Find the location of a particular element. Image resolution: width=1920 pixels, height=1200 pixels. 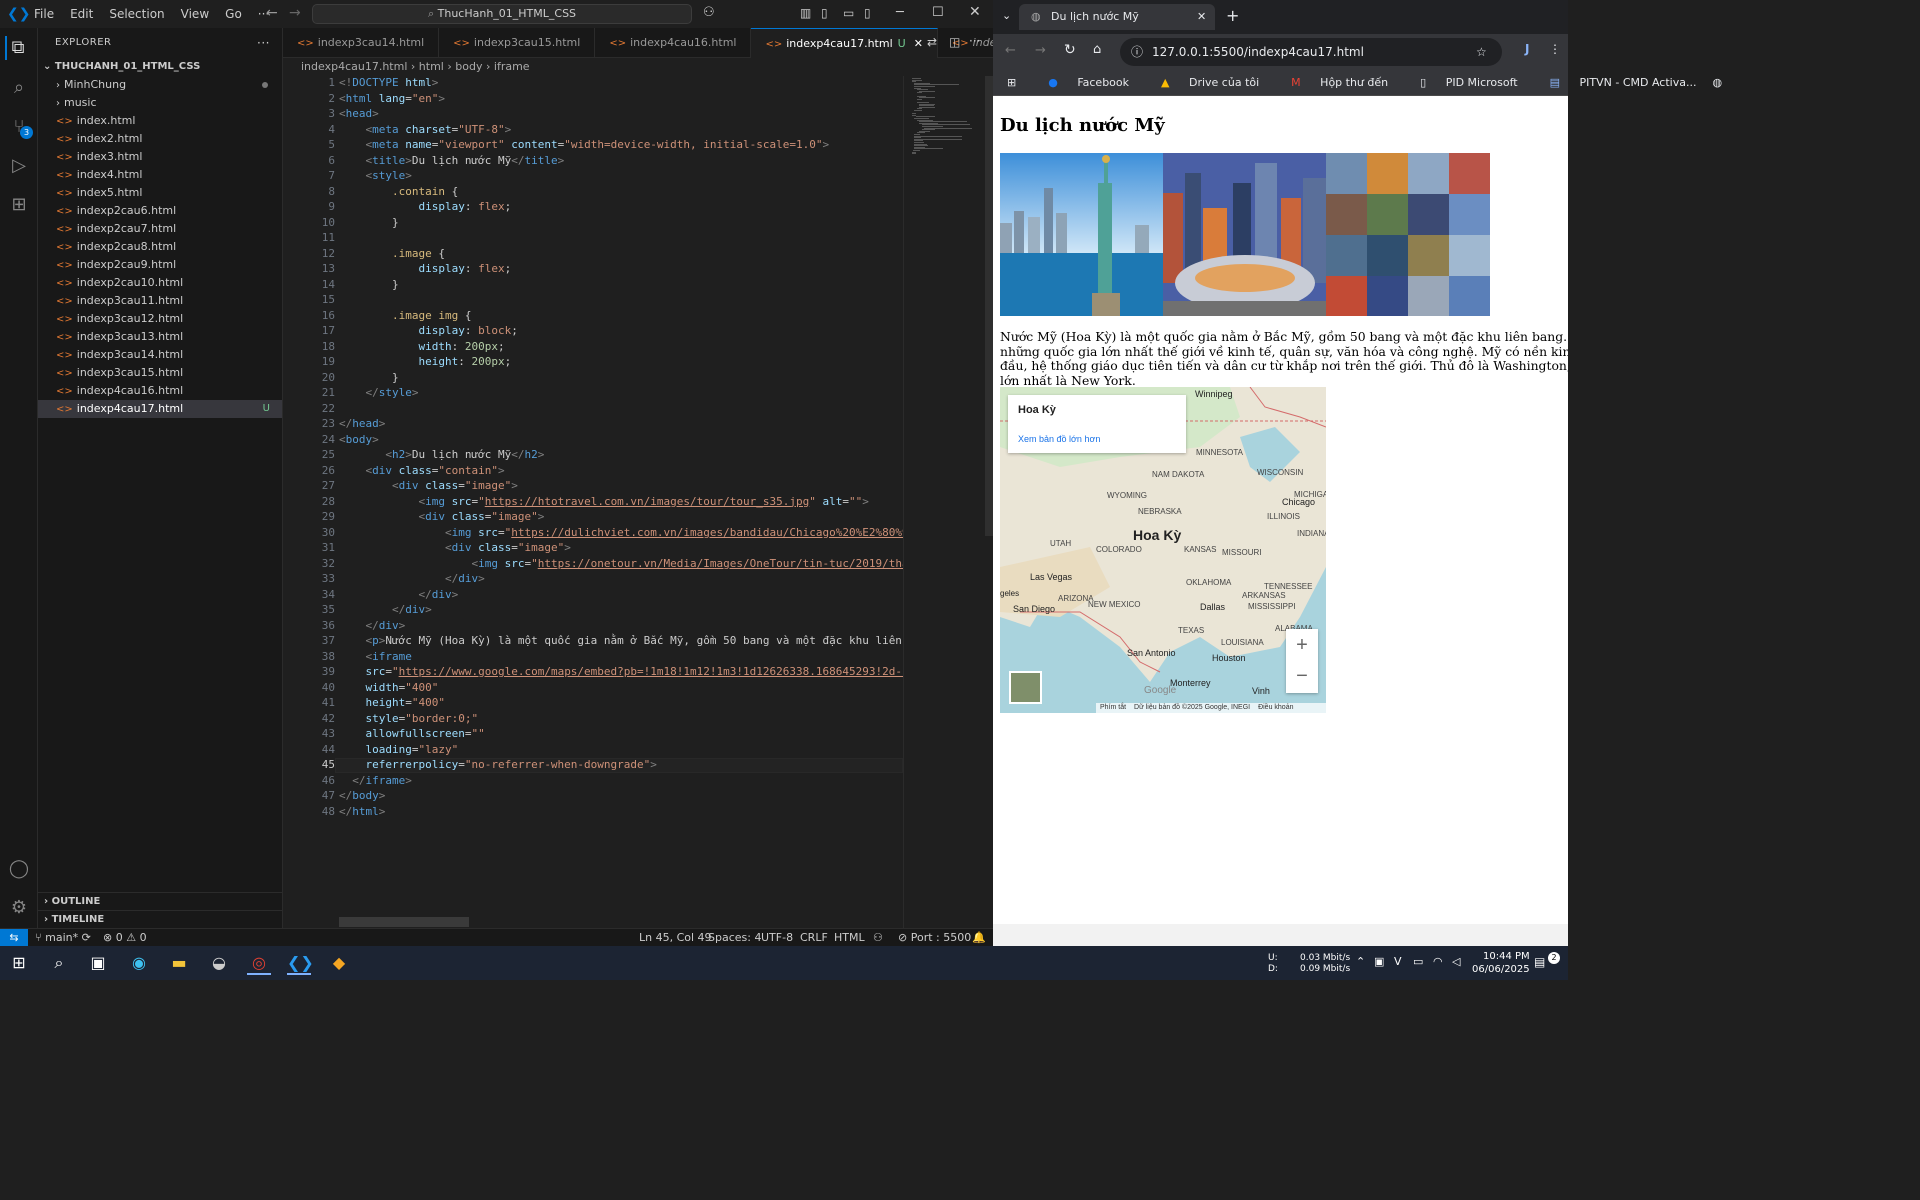

bookmark-drive: ▲ Drive của tôi is located at coordinates (1202, 82).